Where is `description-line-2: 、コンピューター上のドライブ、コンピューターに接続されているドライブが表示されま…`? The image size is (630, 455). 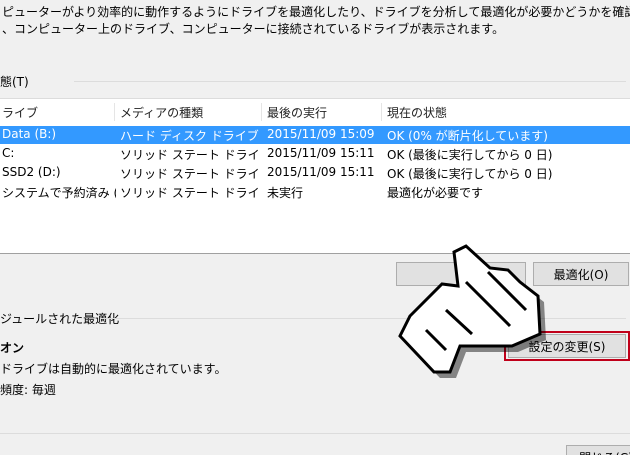
description-line-2: 、コンピューター上のドライブ、コンピューターに接続されているドライブが表示されま… is located at coordinates (253, 29).